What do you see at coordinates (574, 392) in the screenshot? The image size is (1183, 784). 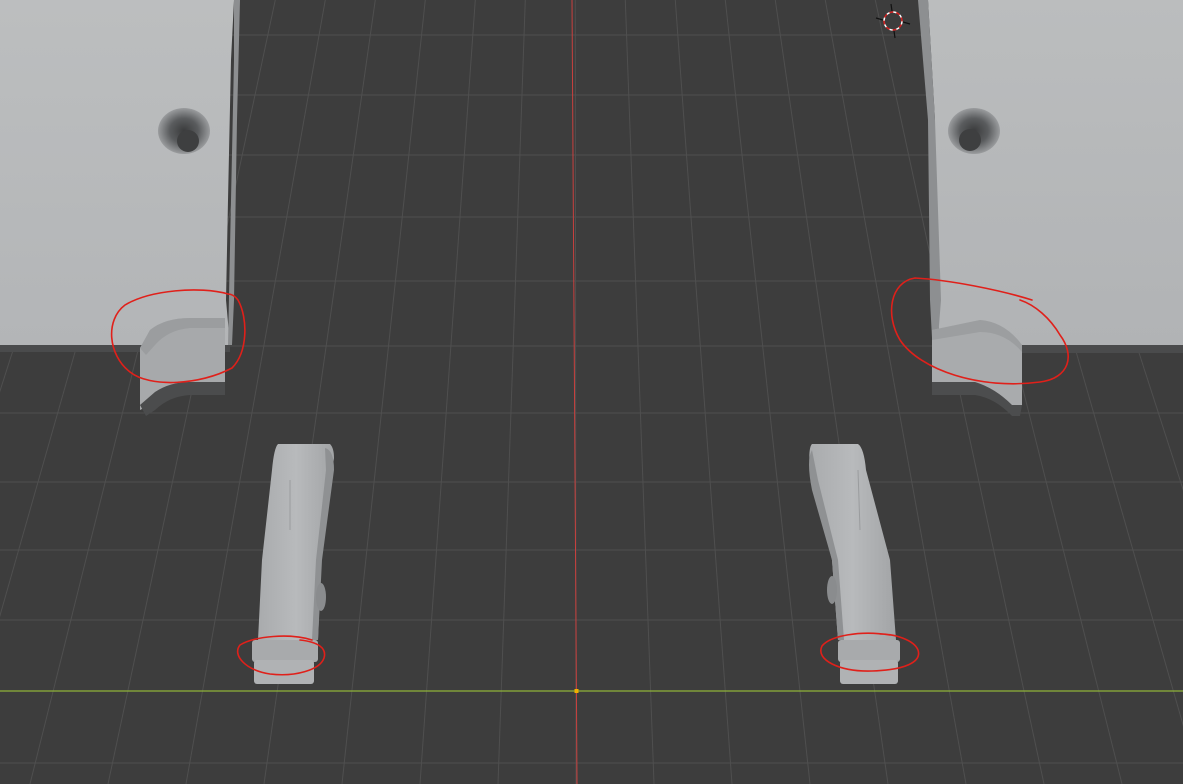 I see `y-axis-line` at bounding box center [574, 392].